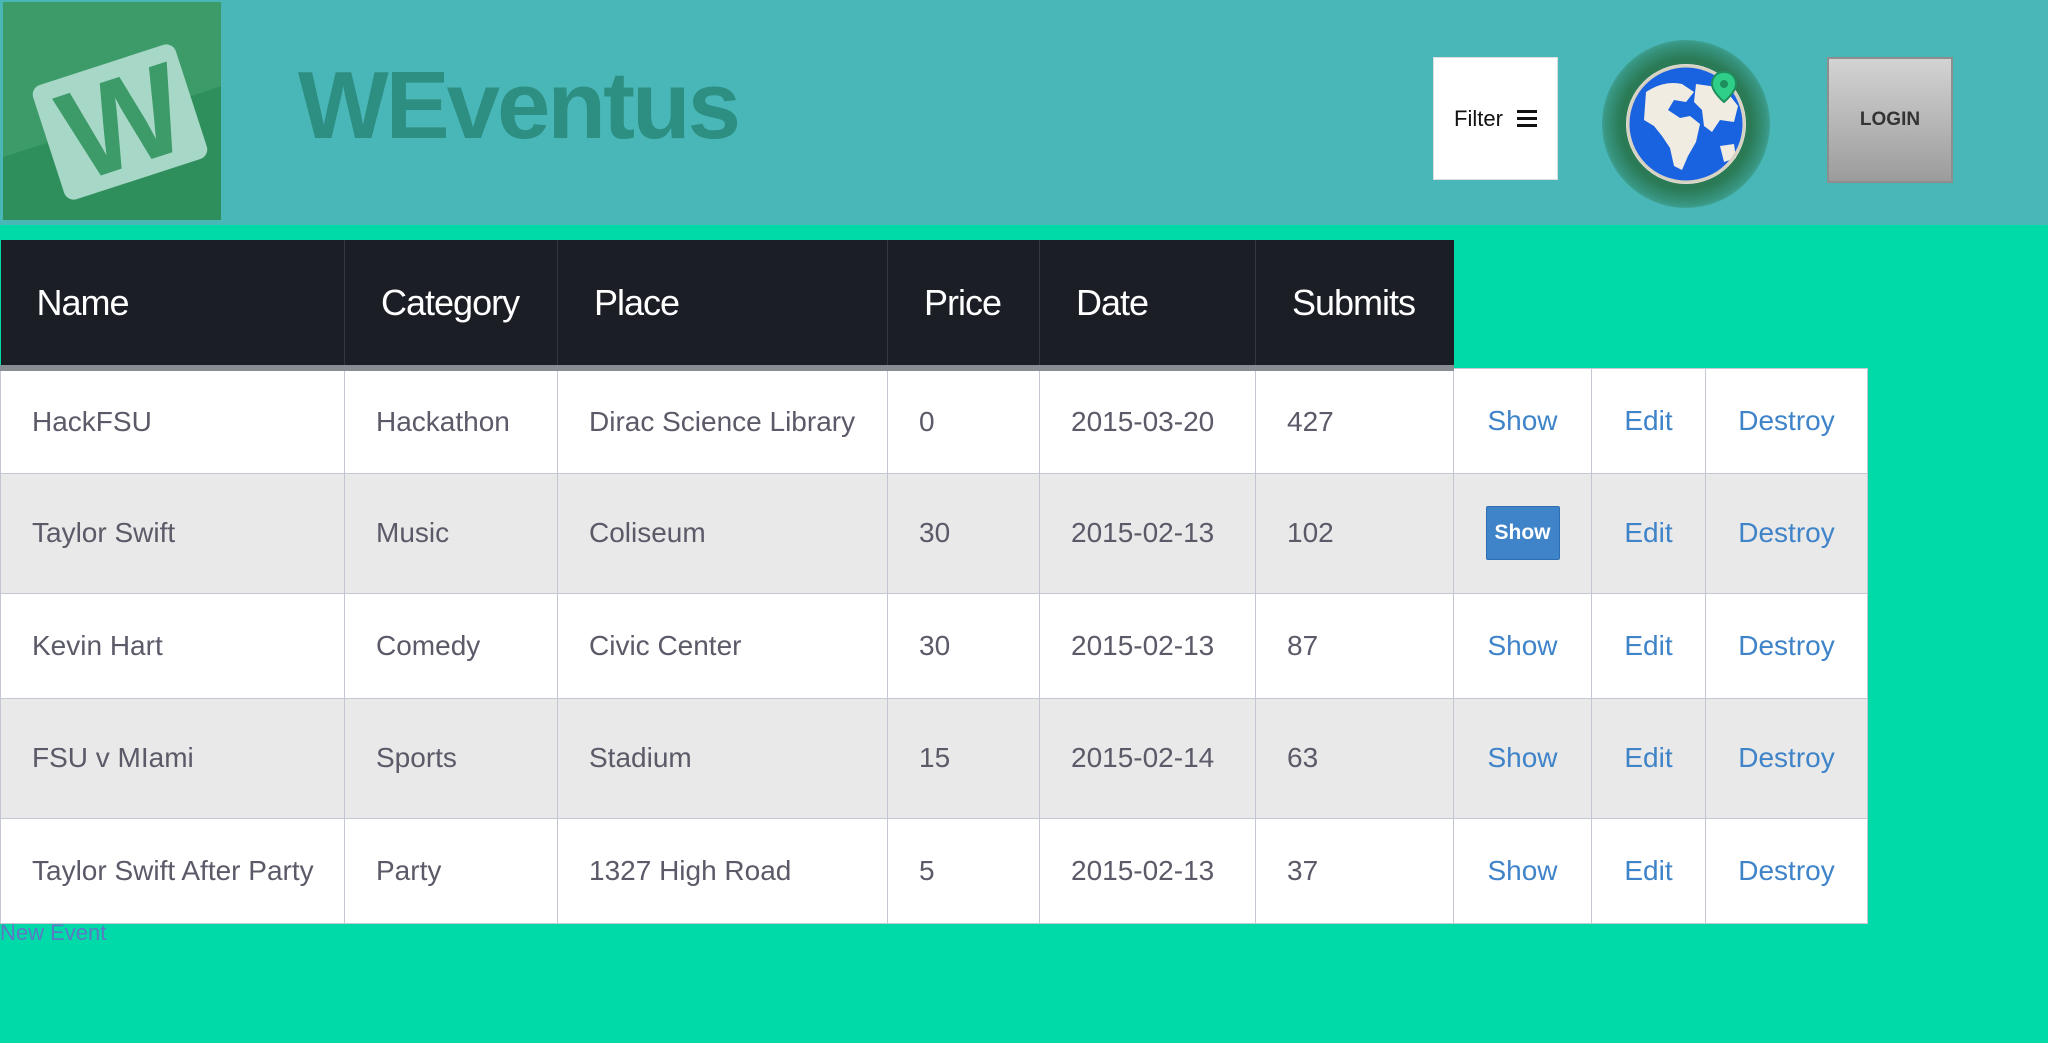 Image resolution: width=2048 pixels, height=1043 pixels. I want to click on cell-name: HackFSU, so click(172, 420).